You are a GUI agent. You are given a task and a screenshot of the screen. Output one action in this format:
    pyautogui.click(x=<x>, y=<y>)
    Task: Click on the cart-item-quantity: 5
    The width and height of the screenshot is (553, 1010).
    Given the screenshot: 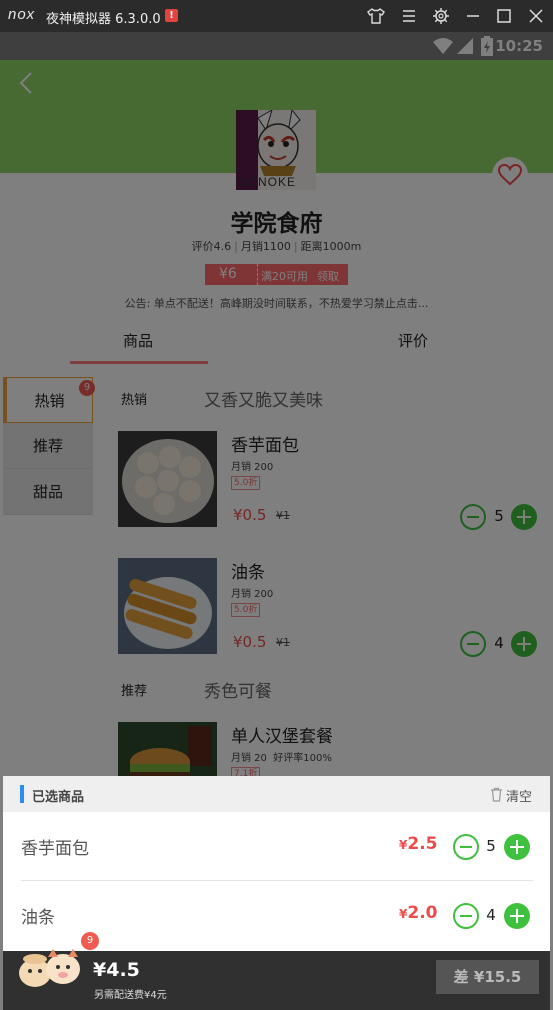 What is the action you would take?
    pyautogui.click(x=491, y=846)
    